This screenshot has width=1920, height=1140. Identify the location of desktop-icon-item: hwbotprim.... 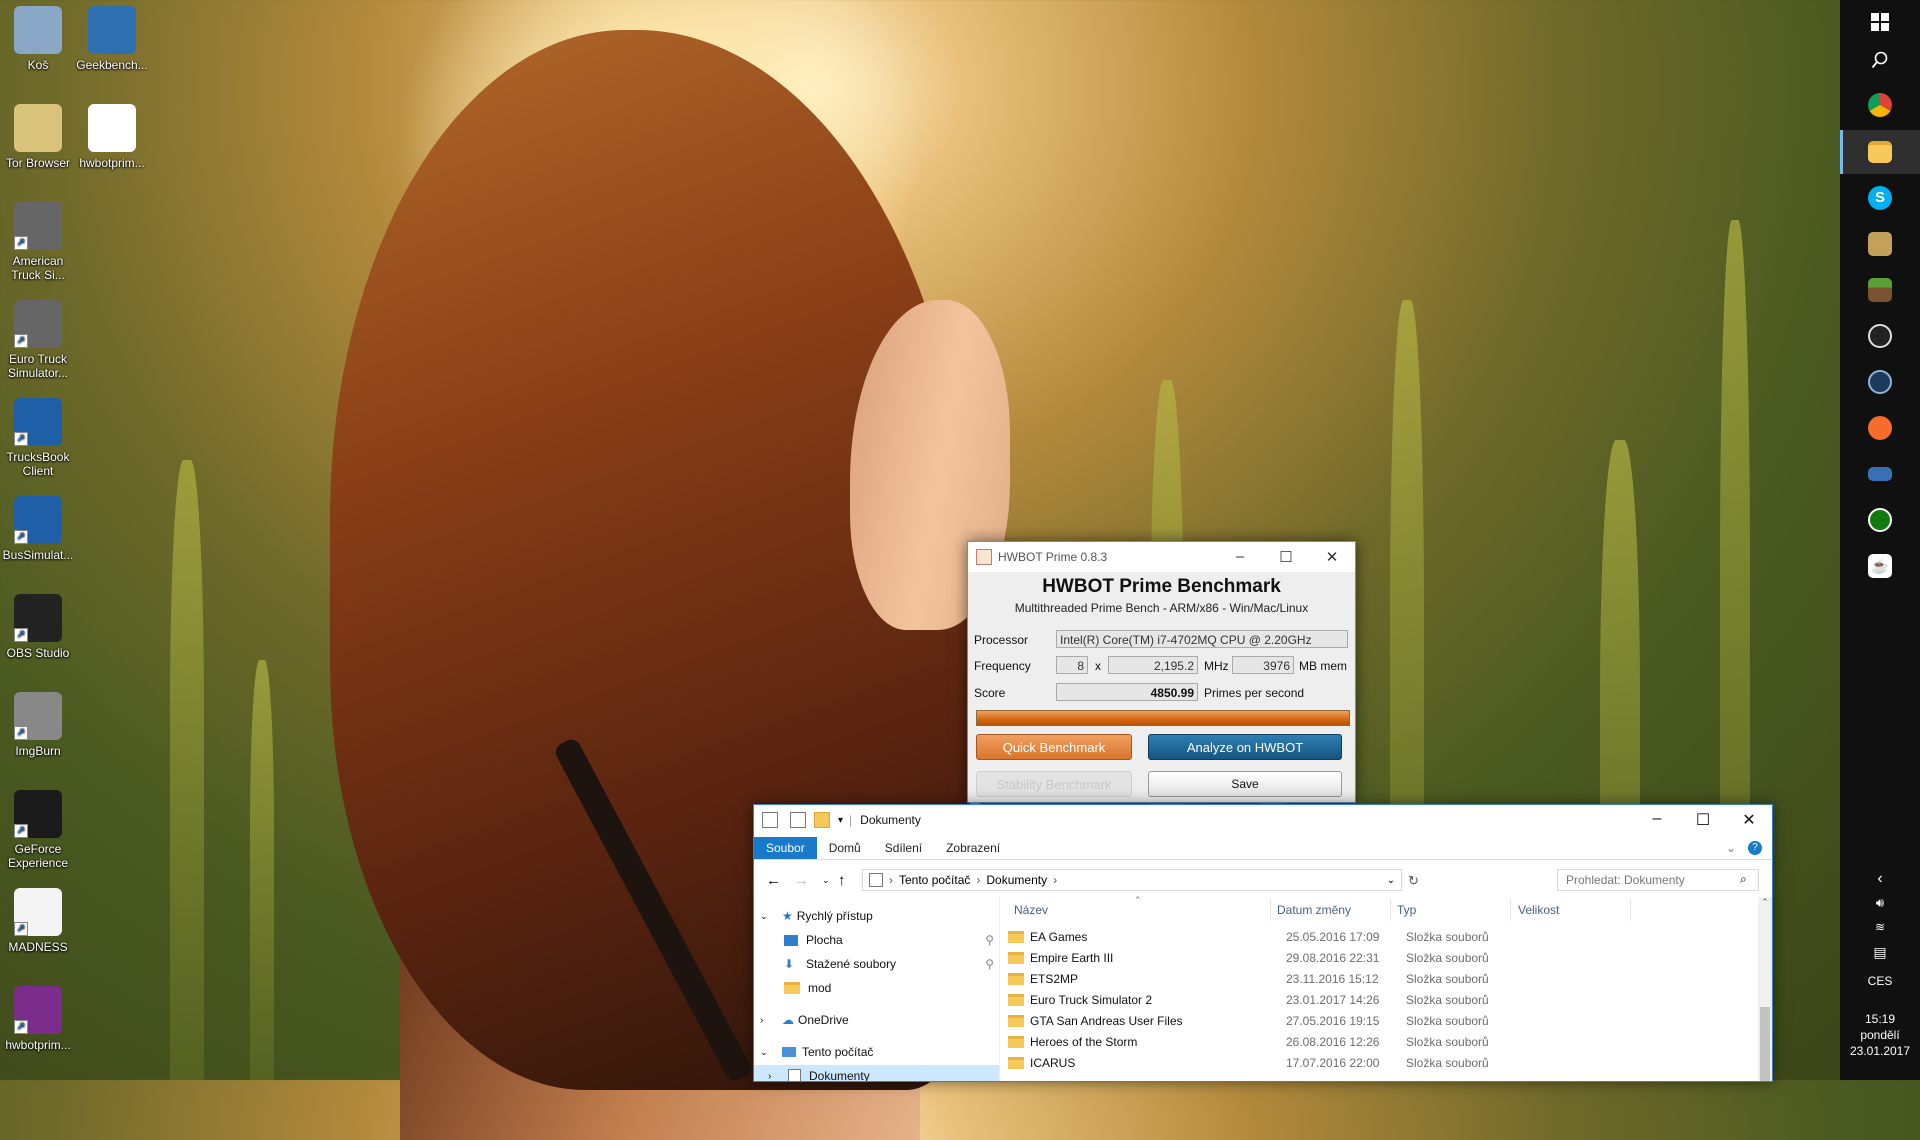
(112, 137).